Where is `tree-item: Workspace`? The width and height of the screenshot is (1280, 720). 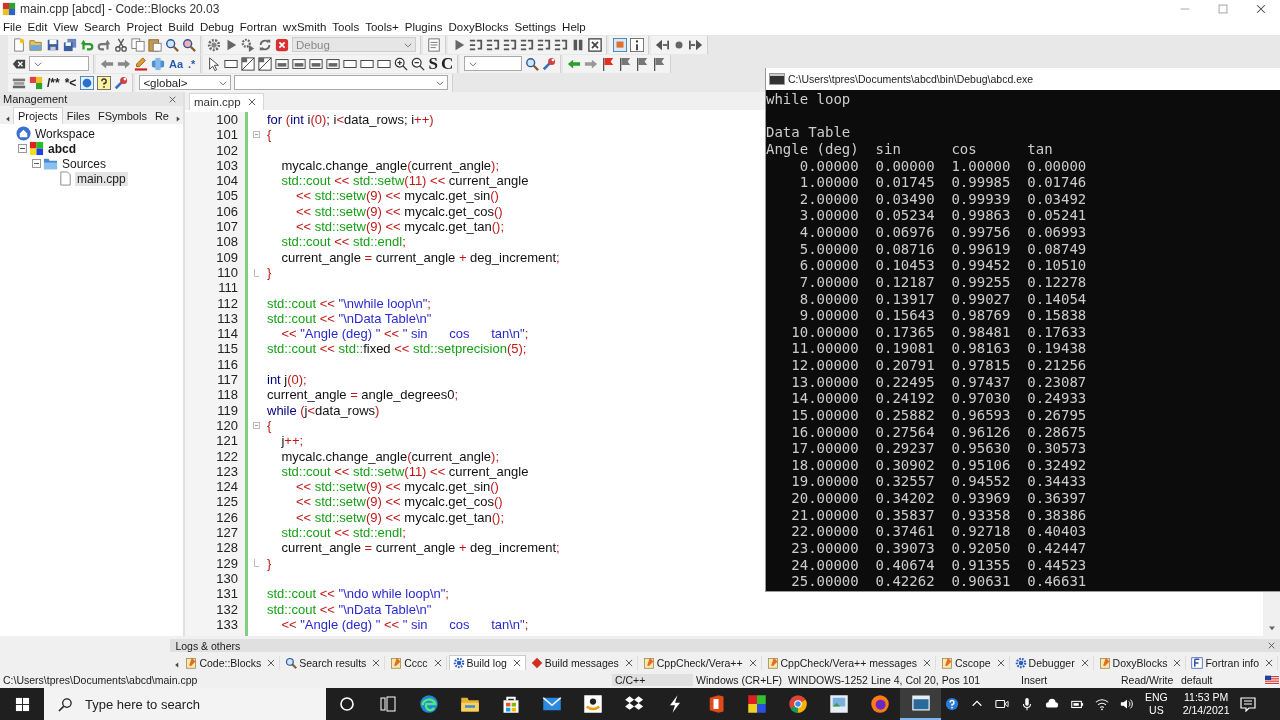
tree-item: Workspace is located at coordinates (65, 133).